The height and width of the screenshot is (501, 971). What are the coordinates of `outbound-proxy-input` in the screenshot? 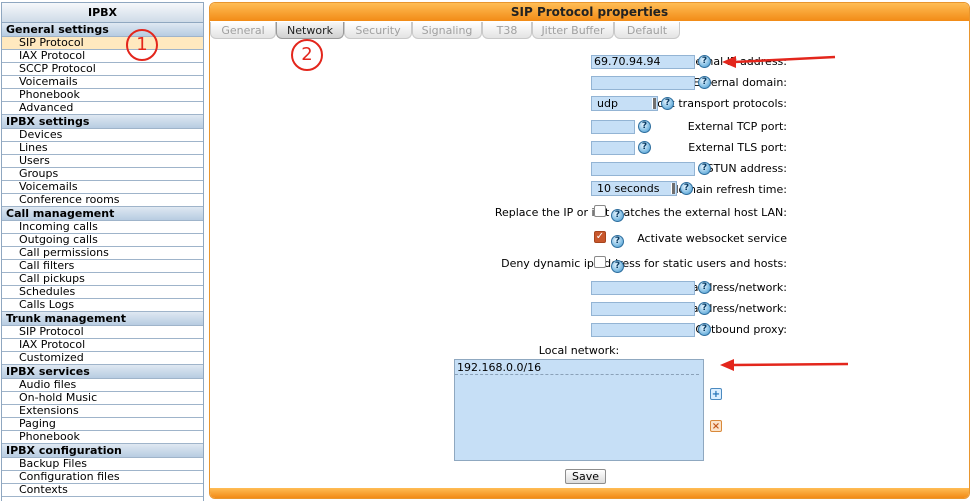 It's located at (643, 330).